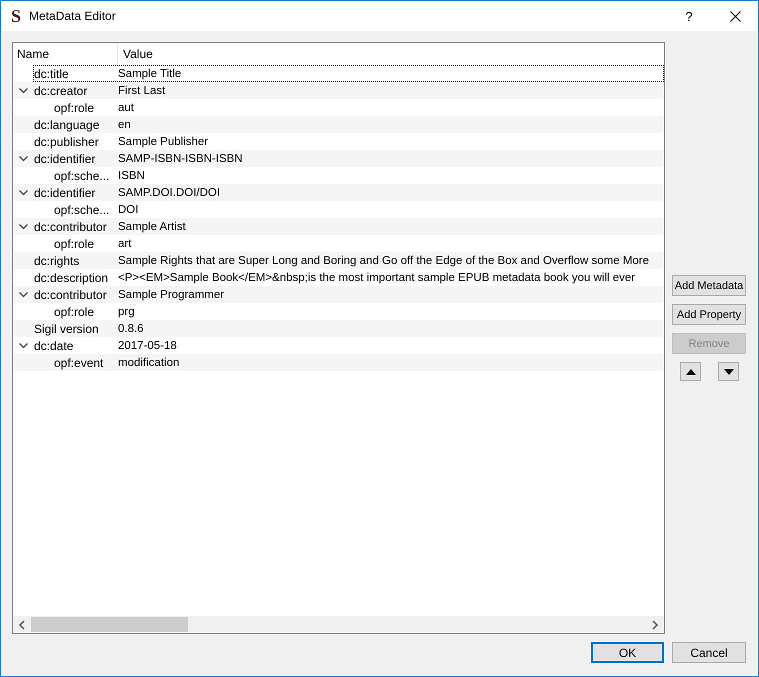  I want to click on value-cell: Sample Title, so click(150, 74).